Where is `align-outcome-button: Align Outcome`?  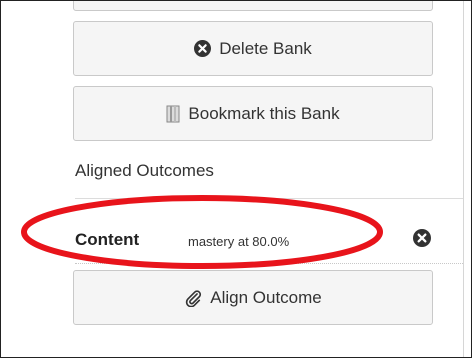
align-outcome-button: Align Outcome is located at coordinates (253, 297).